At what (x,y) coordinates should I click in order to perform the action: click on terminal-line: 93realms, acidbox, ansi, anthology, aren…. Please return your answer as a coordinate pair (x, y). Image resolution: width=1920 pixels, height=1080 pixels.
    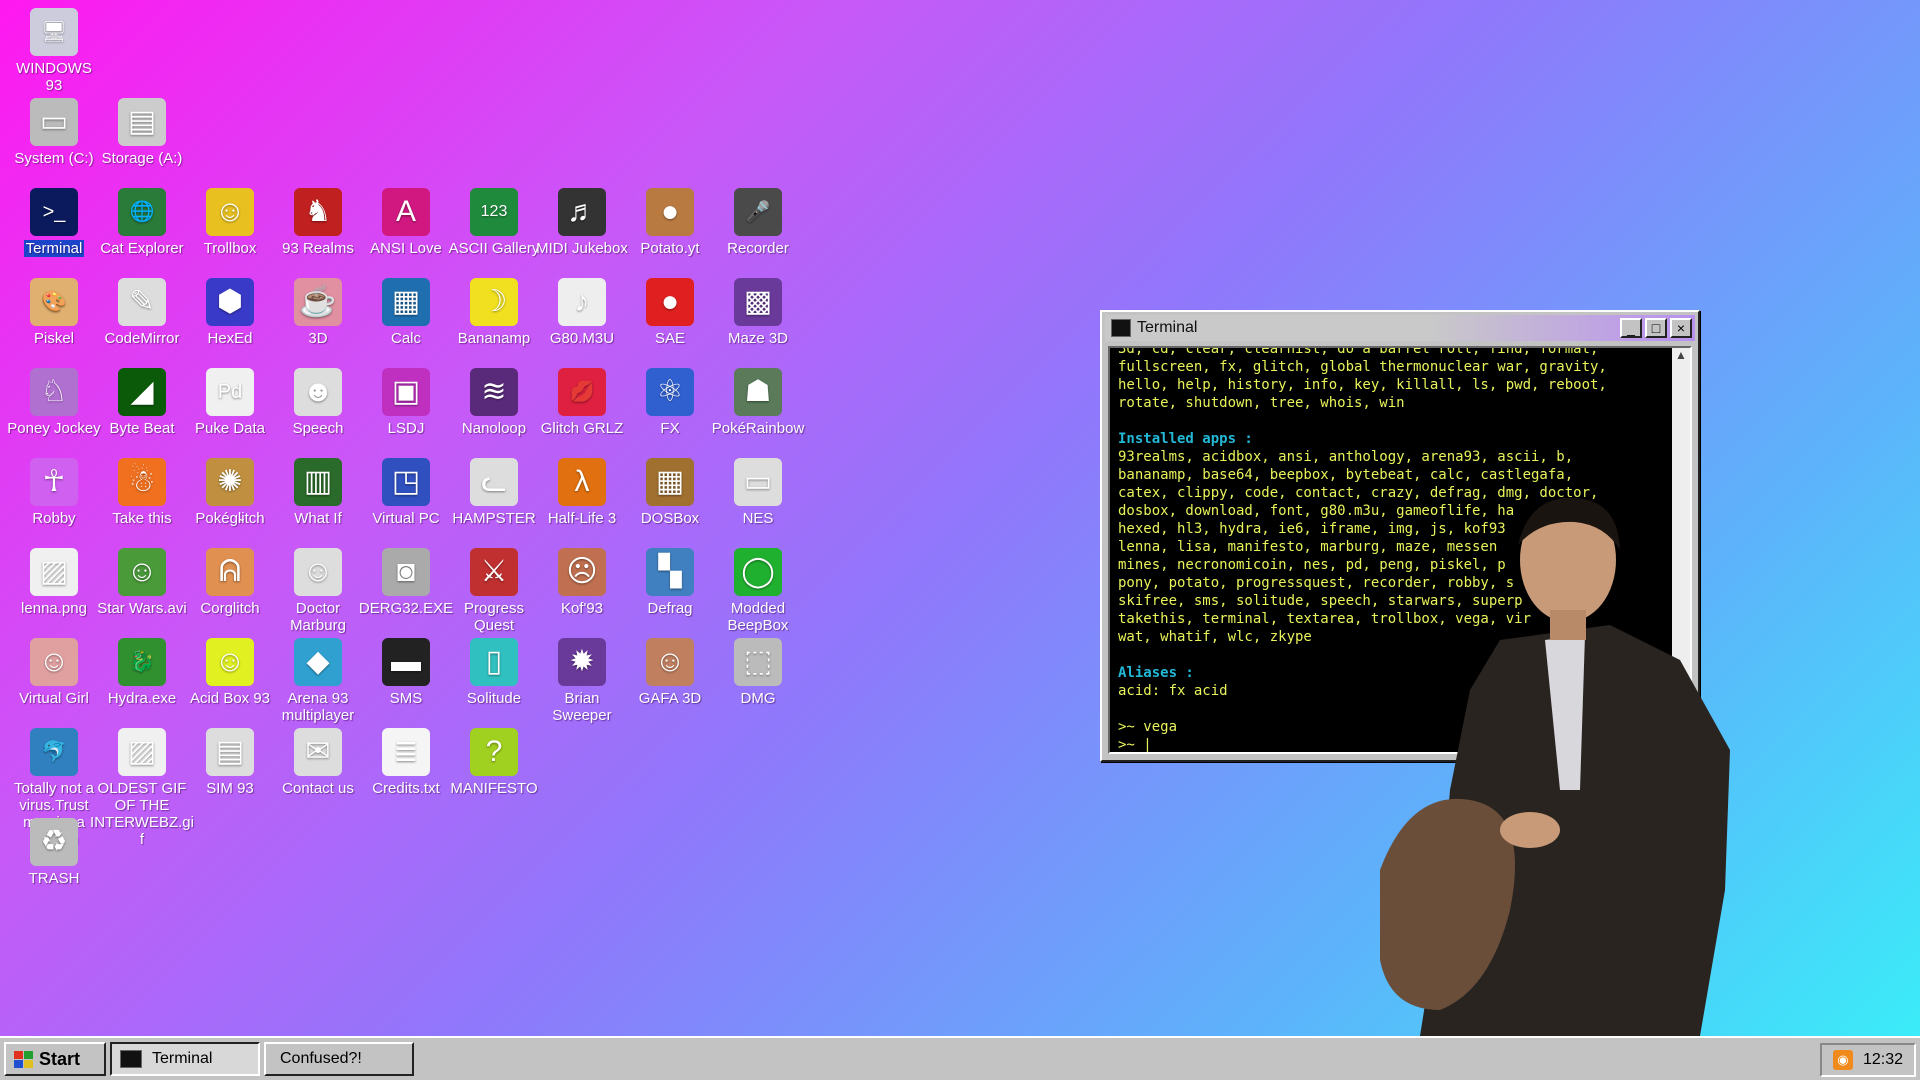
    Looking at the image, I should click on (1346, 457).